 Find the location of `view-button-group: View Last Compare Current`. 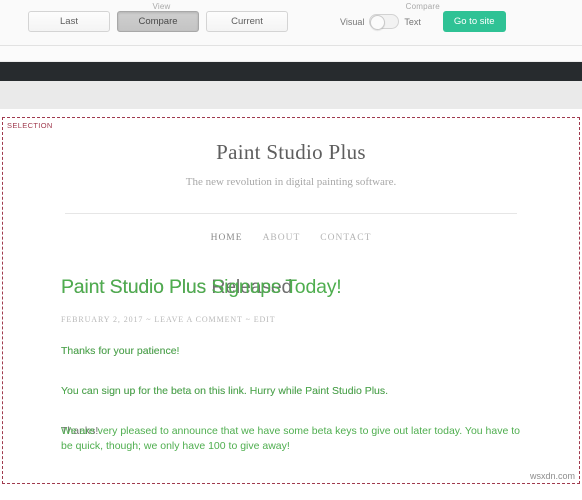

view-button-group: View Last Compare Current is located at coordinates (161, 17).